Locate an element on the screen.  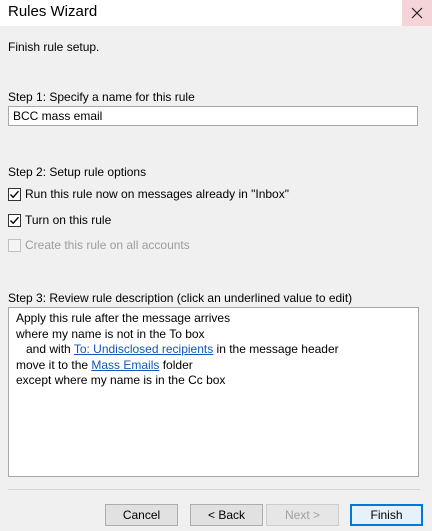
step2-label: Step 2: Setup rule options is located at coordinates (77, 172).